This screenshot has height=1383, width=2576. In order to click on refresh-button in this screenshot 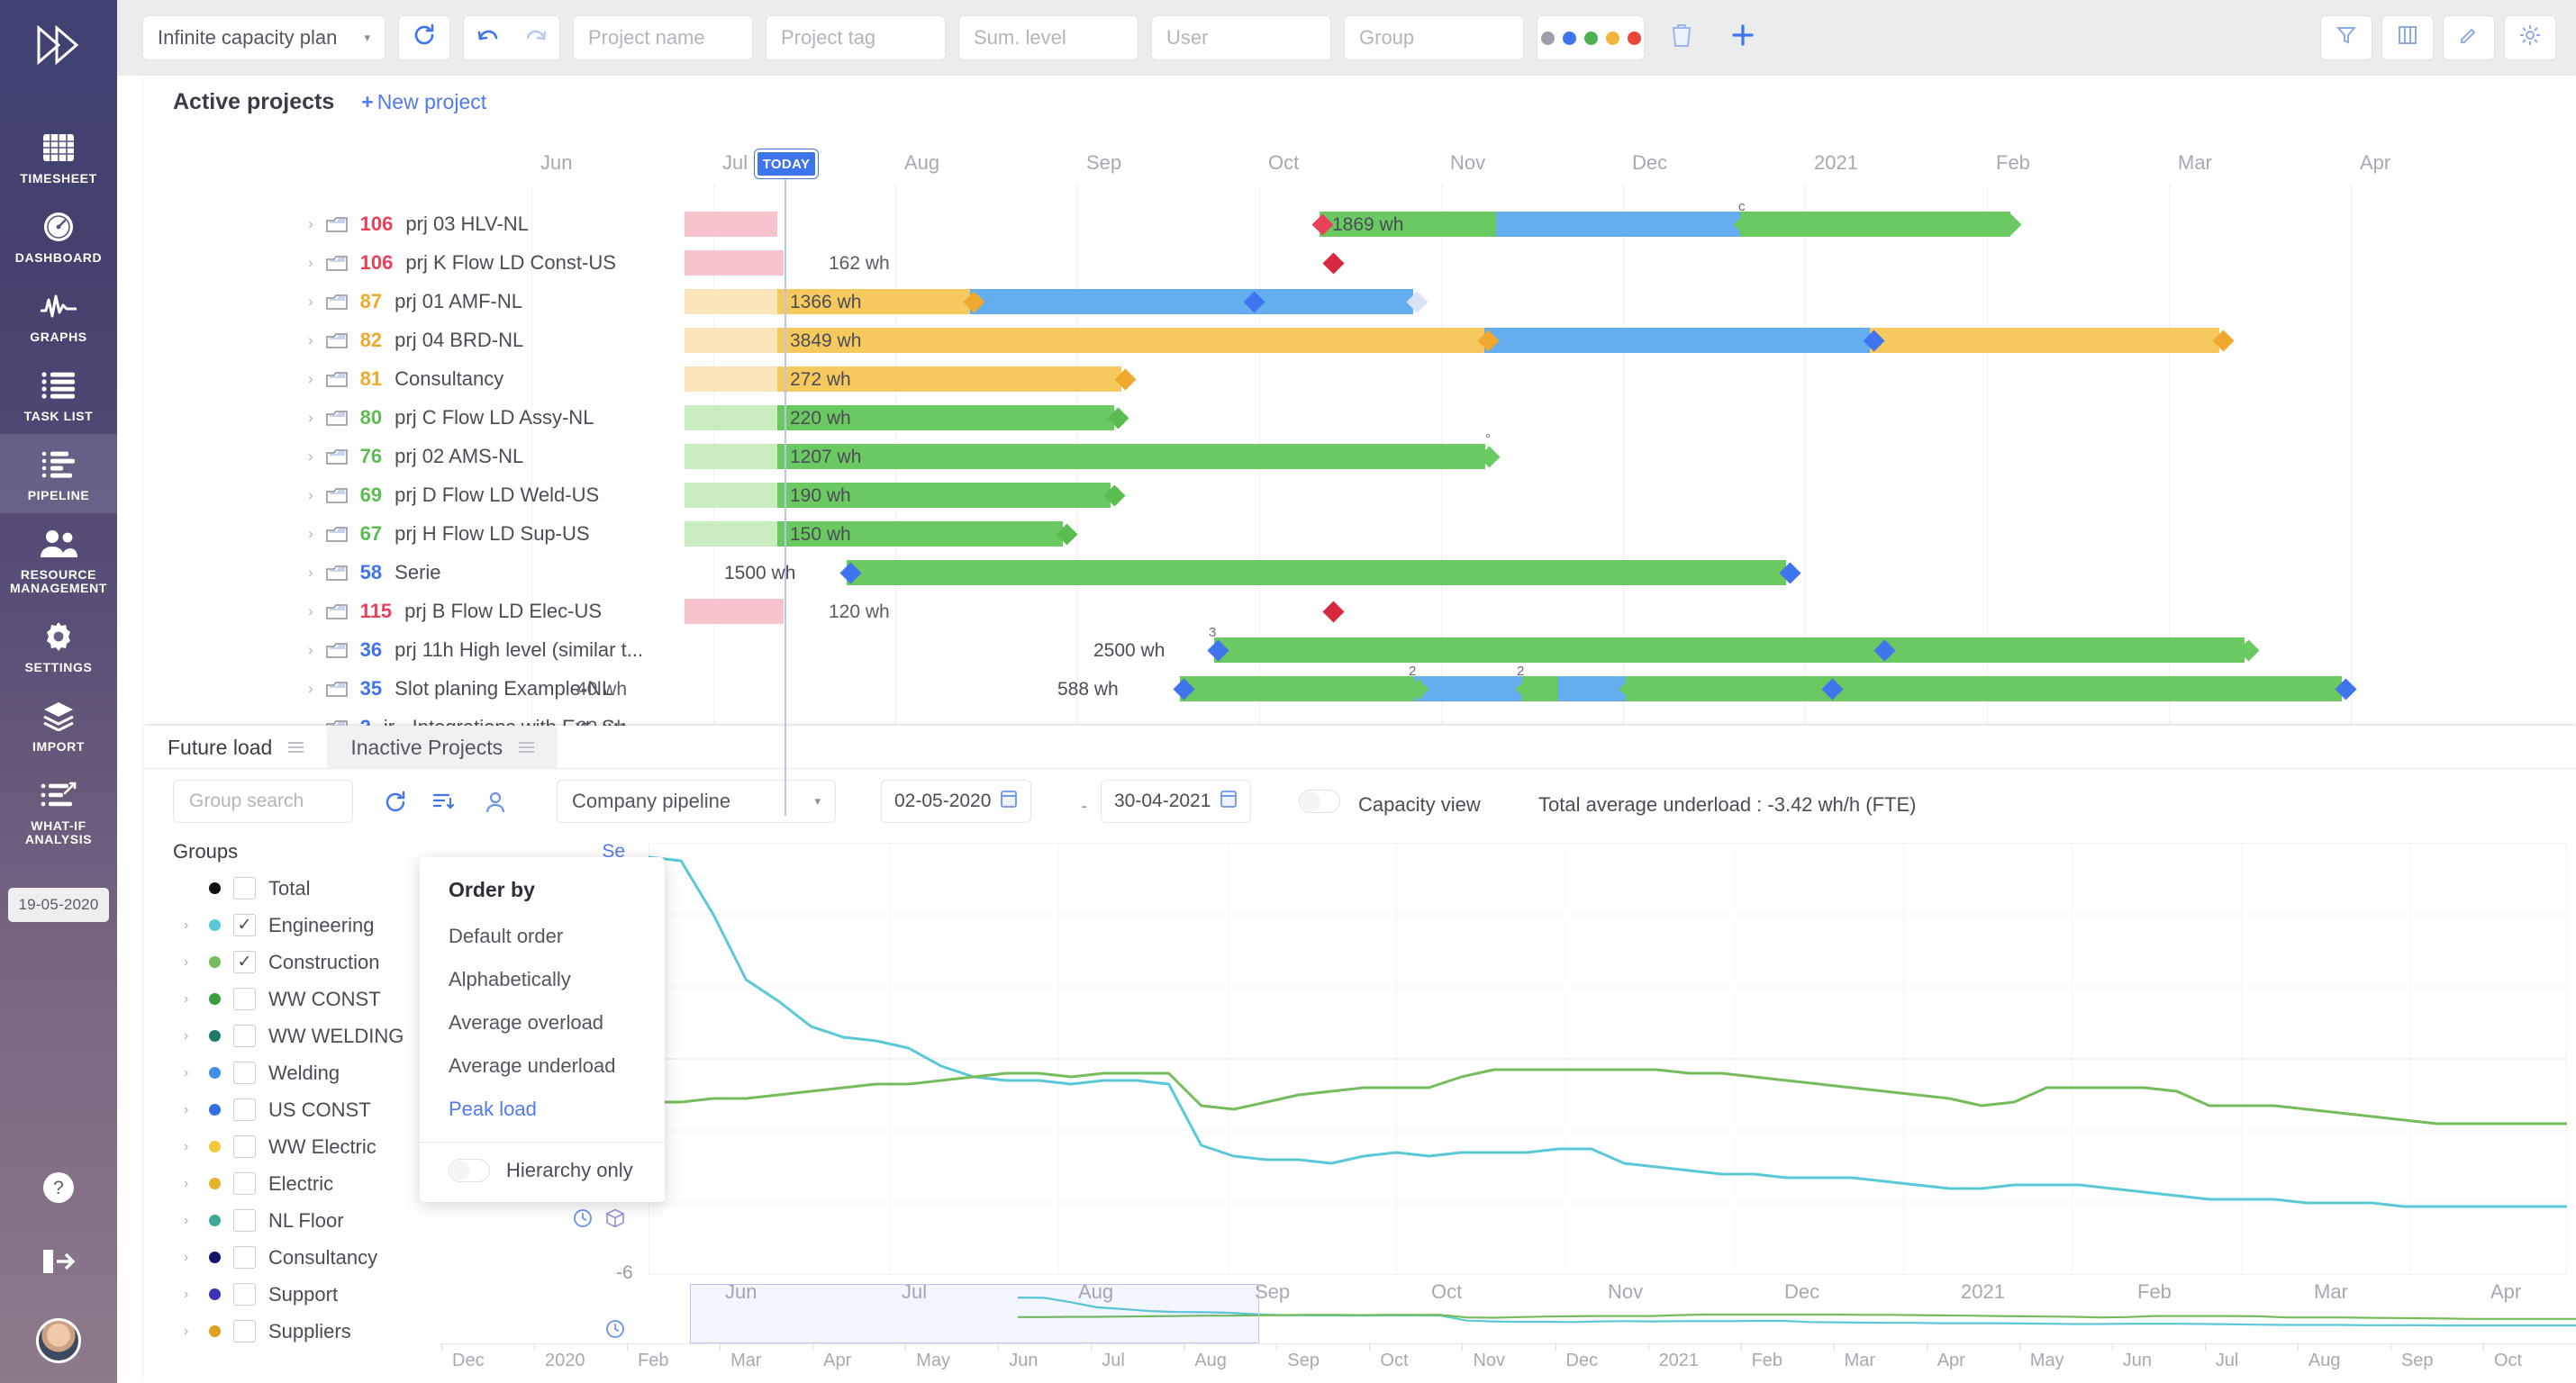, I will do `click(424, 37)`.